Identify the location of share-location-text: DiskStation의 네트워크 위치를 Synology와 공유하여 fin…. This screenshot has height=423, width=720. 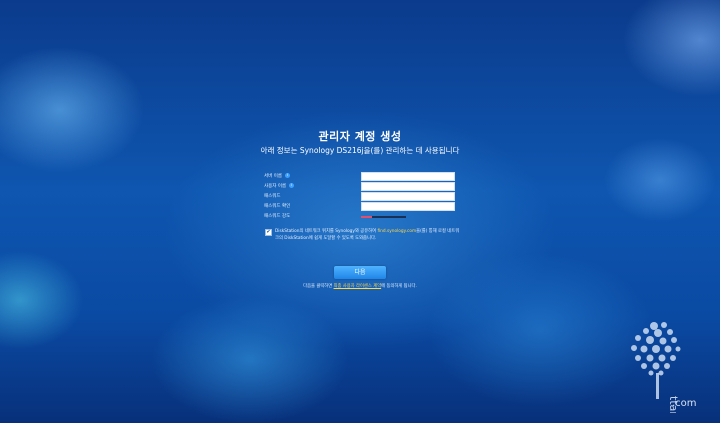
(367, 235).